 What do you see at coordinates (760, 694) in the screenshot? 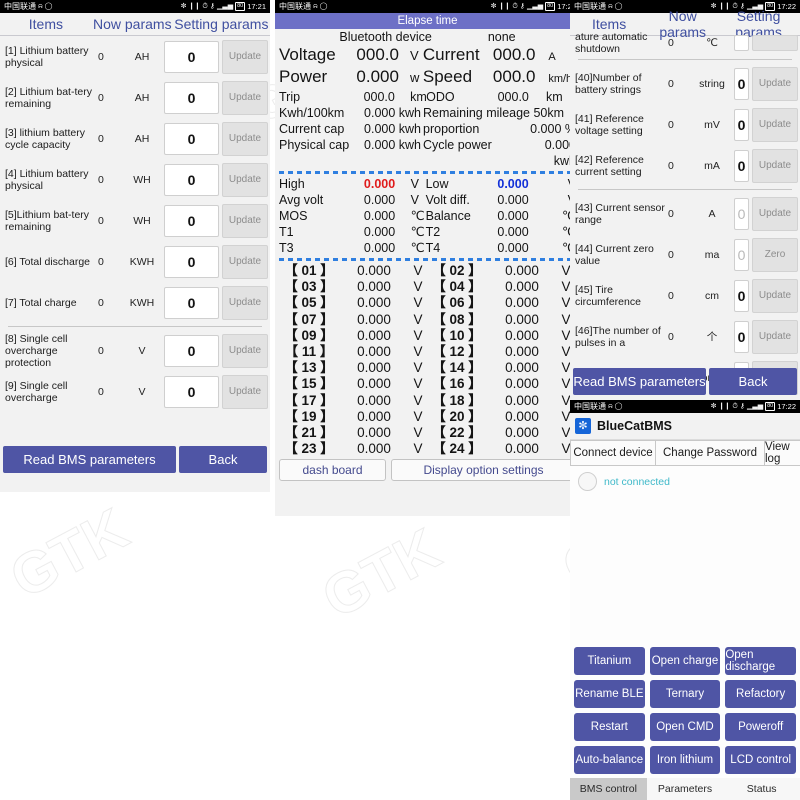
I see `refactory-button: Refactory` at bounding box center [760, 694].